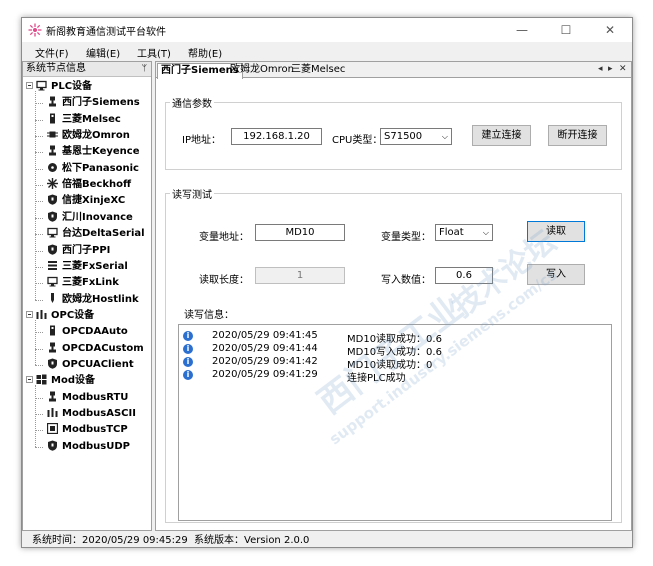 This screenshot has width=653, height=566. I want to click on log-title: 读写信息：, so click(209, 315).